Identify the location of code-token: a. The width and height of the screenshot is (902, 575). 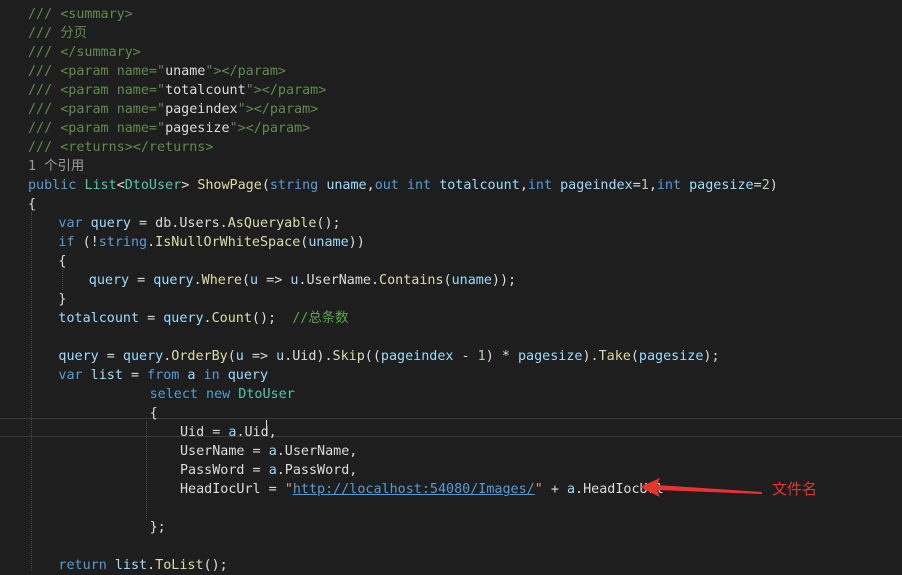
(571, 489).